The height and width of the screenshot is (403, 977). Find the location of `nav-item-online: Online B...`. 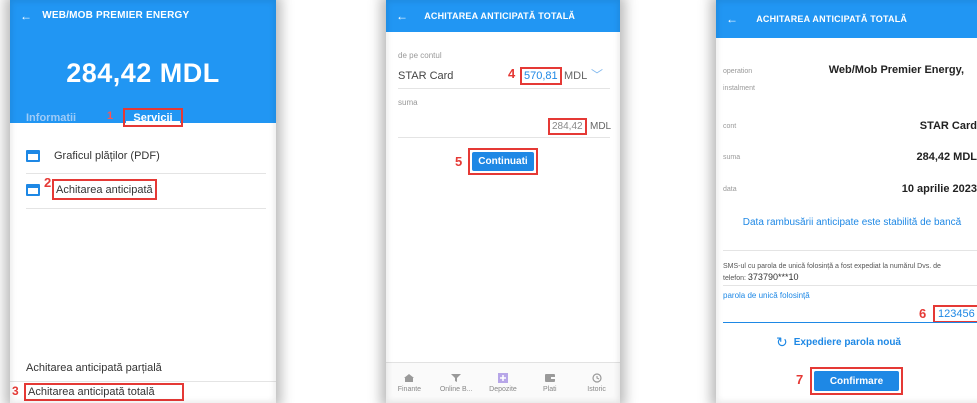

nav-item-online: Online B... is located at coordinates (456, 383).